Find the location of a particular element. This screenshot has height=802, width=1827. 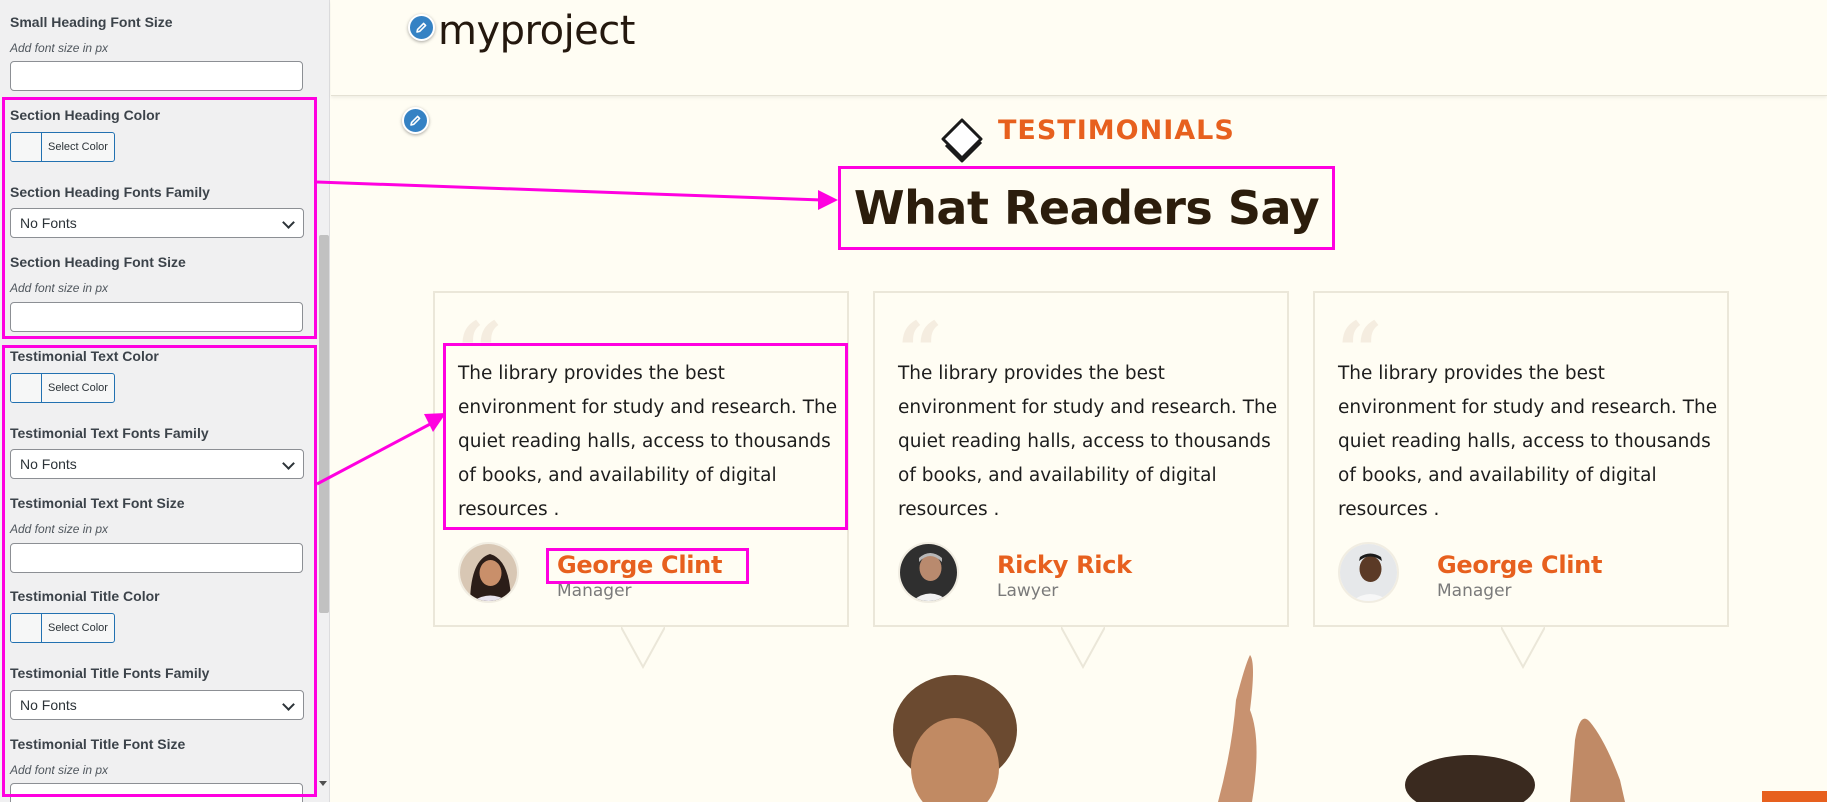

annotation-arrow-heading is located at coordinates (569, 191).